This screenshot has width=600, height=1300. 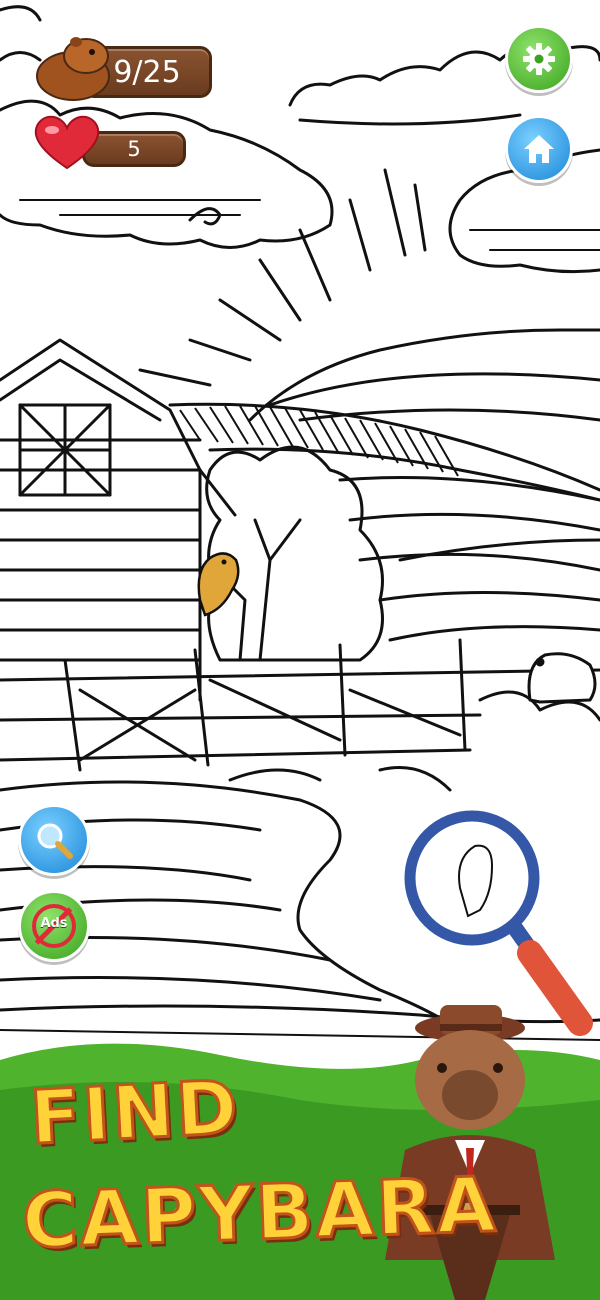 What do you see at coordinates (134, 1113) in the screenshot?
I see `game-title-line1: FIND` at bounding box center [134, 1113].